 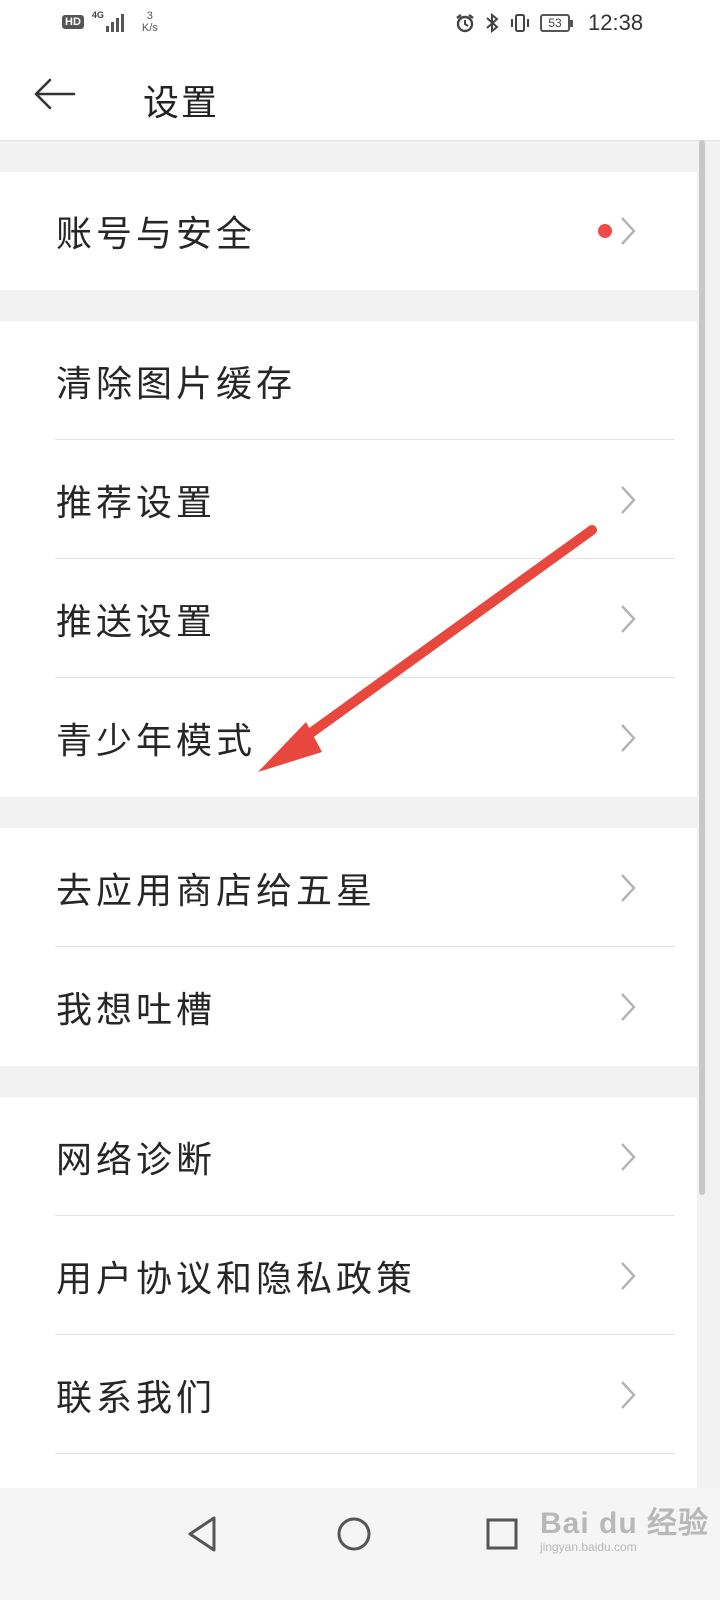 What do you see at coordinates (588, 1547) in the screenshot?
I see `watermark-sub: jingyan.baidu.com` at bounding box center [588, 1547].